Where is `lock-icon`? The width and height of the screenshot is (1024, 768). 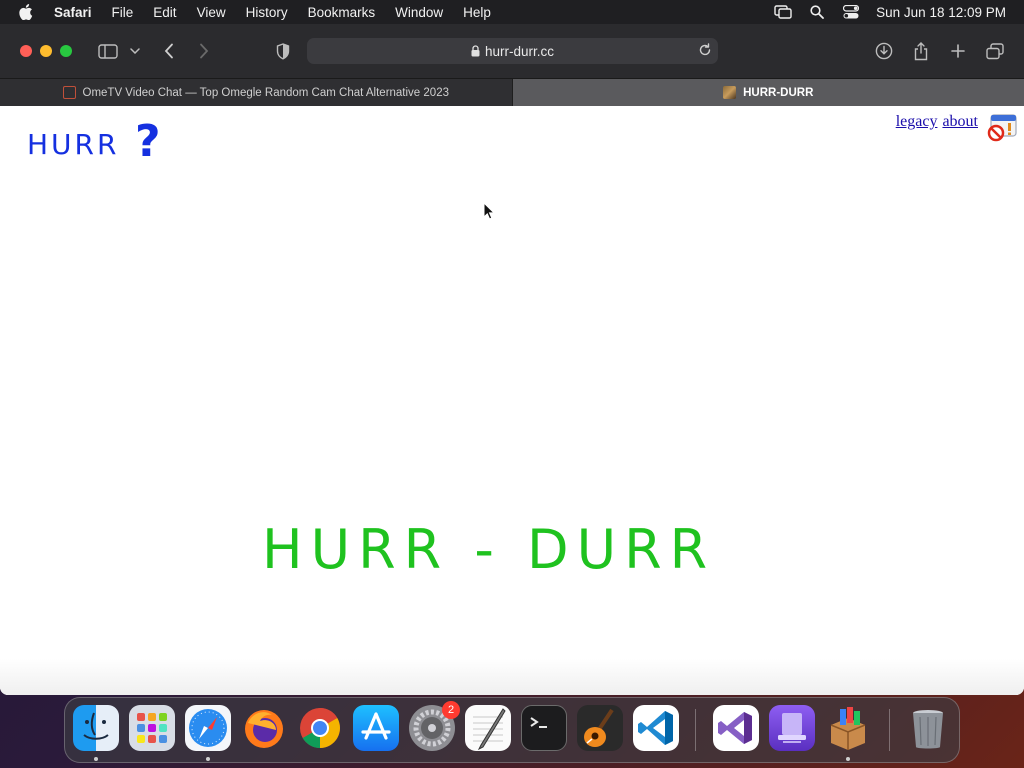
lock-icon is located at coordinates (475, 51).